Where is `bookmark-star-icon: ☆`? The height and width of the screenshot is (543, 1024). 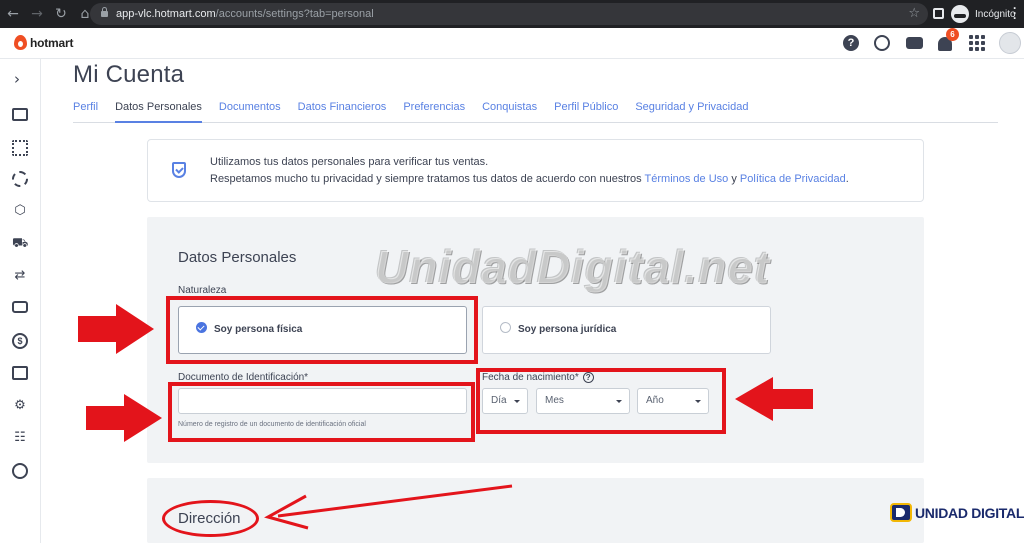 bookmark-star-icon: ☆ is located at coordinates (914, 13).